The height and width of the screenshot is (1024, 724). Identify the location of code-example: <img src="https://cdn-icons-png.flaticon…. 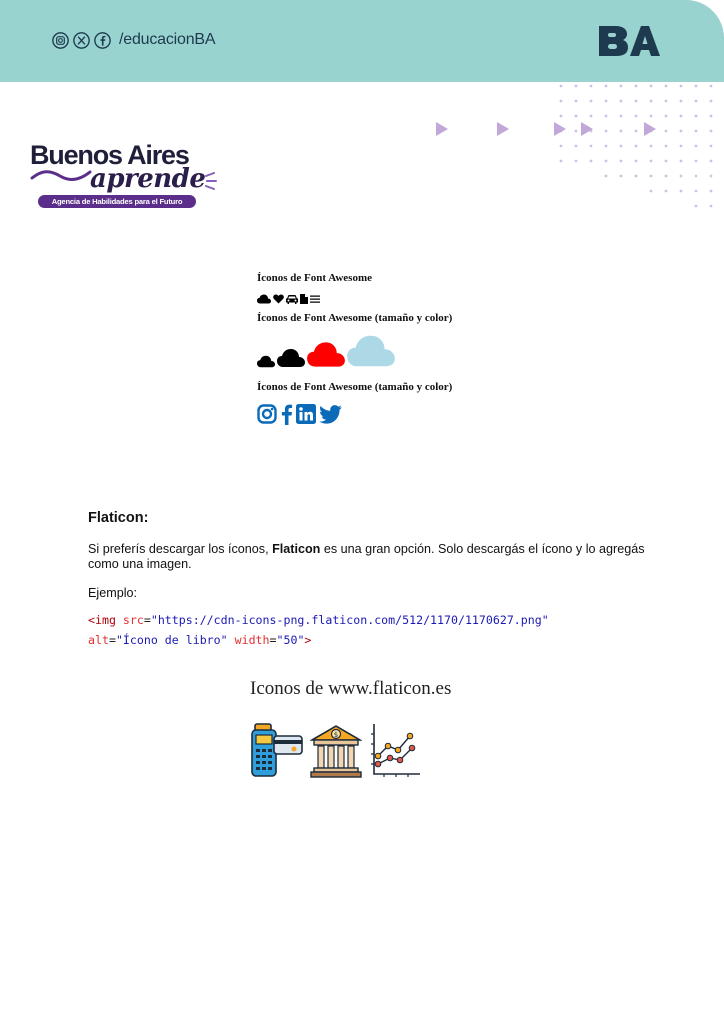
(318, 630).